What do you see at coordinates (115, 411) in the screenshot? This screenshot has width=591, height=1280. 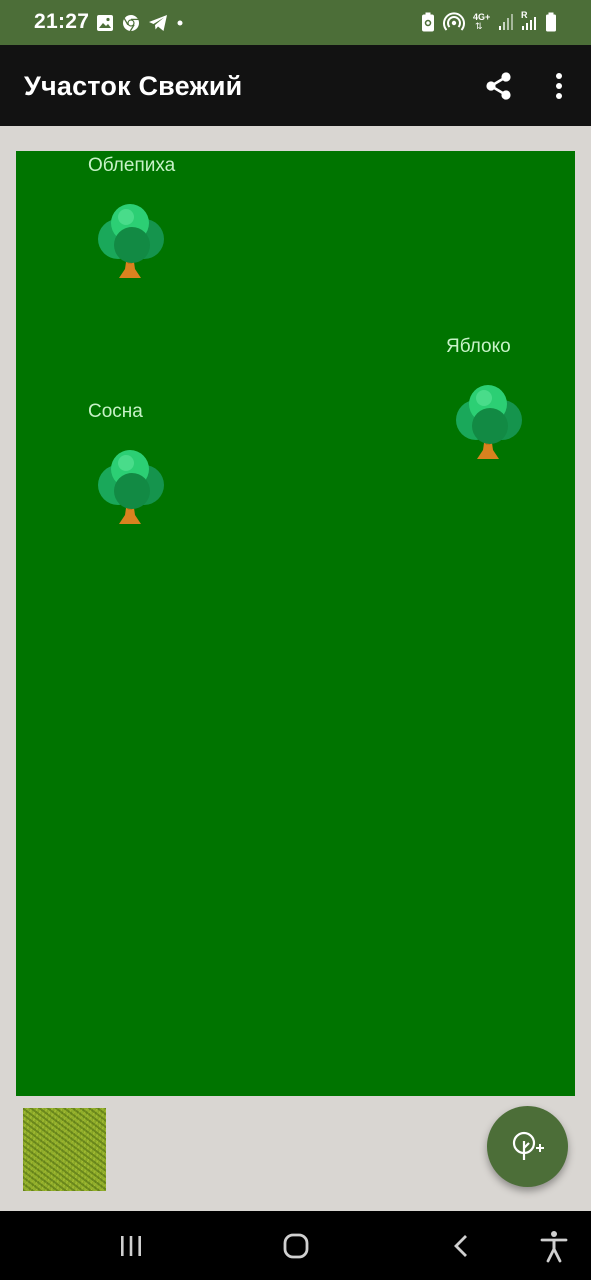 I see `plant-label: Сосна` at bounding box center [115, 411].